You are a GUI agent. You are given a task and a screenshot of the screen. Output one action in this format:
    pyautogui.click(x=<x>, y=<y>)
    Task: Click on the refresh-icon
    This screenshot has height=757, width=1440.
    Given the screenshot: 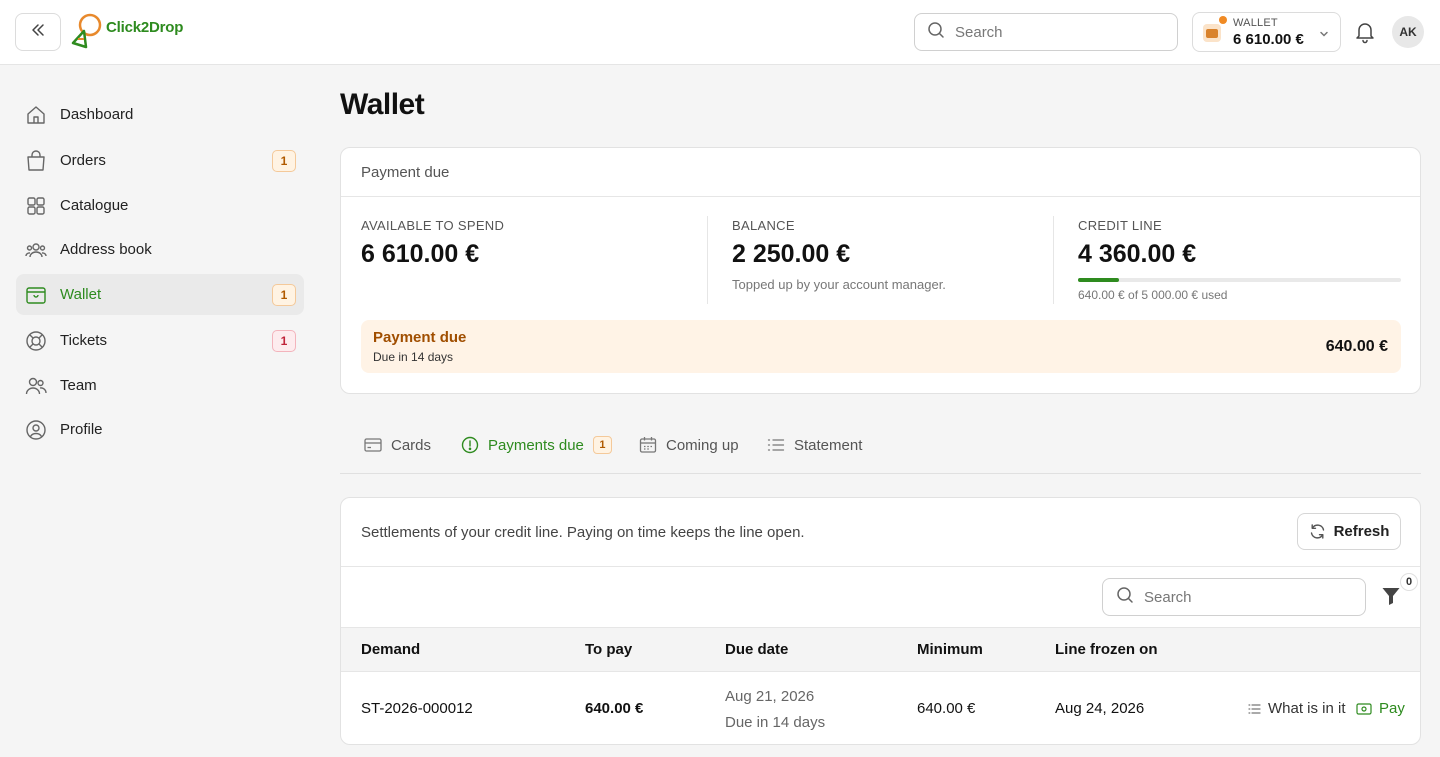 What is the action you would take?
    pyautogui.click(x=1317, y=531)
    